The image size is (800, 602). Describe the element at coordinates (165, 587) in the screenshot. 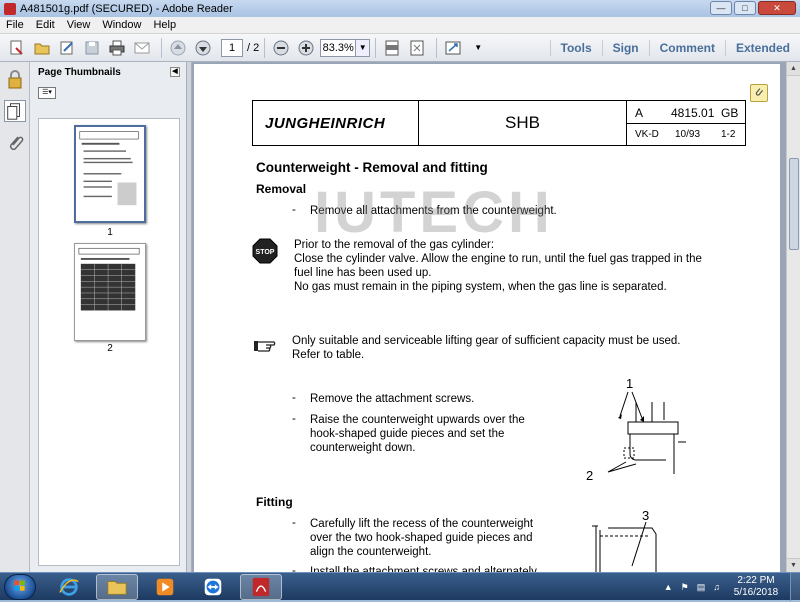

I see `taskbar-media-player` at that location.